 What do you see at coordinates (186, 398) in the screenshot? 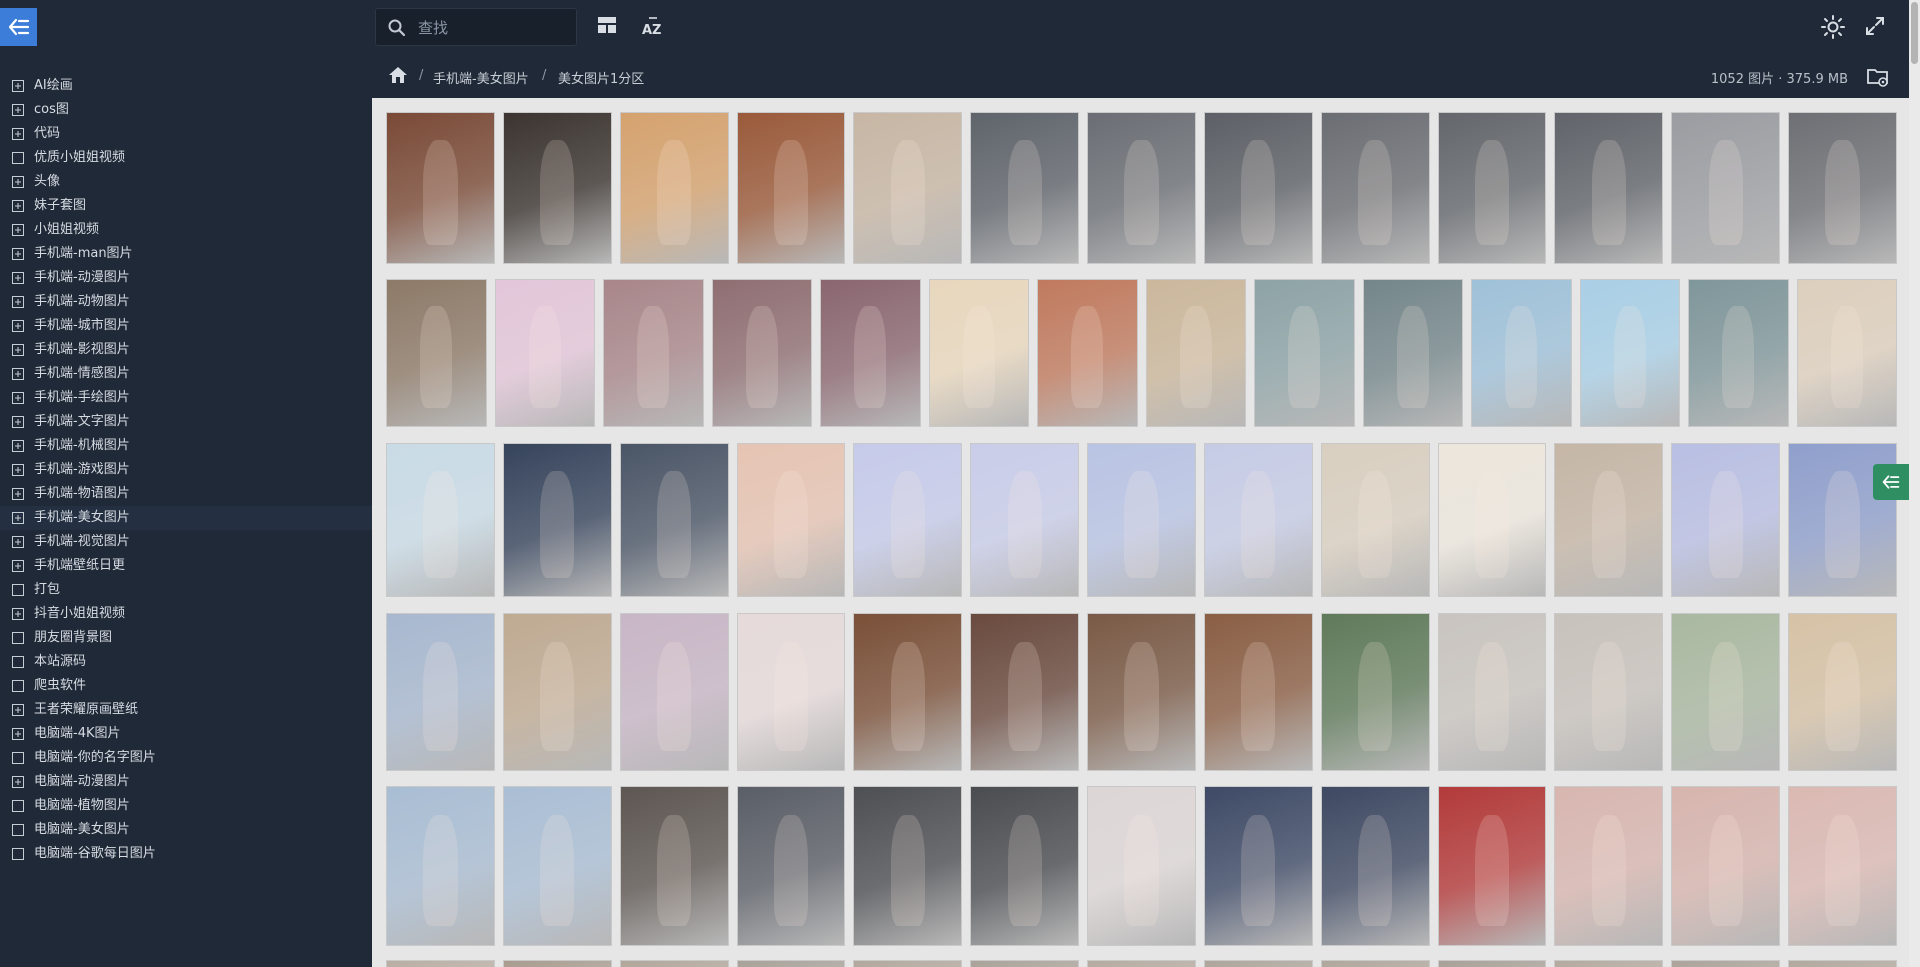
I see `sidebar-item-13: 手机端-手绘图片` at bounding box center [186, 398].